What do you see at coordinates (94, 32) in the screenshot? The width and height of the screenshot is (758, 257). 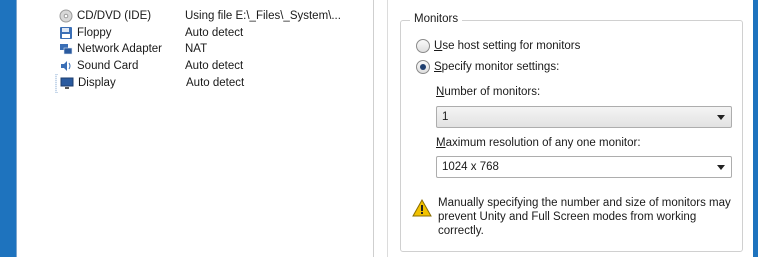 I see `device-name: Floppy` at bounding box center [94, 32].